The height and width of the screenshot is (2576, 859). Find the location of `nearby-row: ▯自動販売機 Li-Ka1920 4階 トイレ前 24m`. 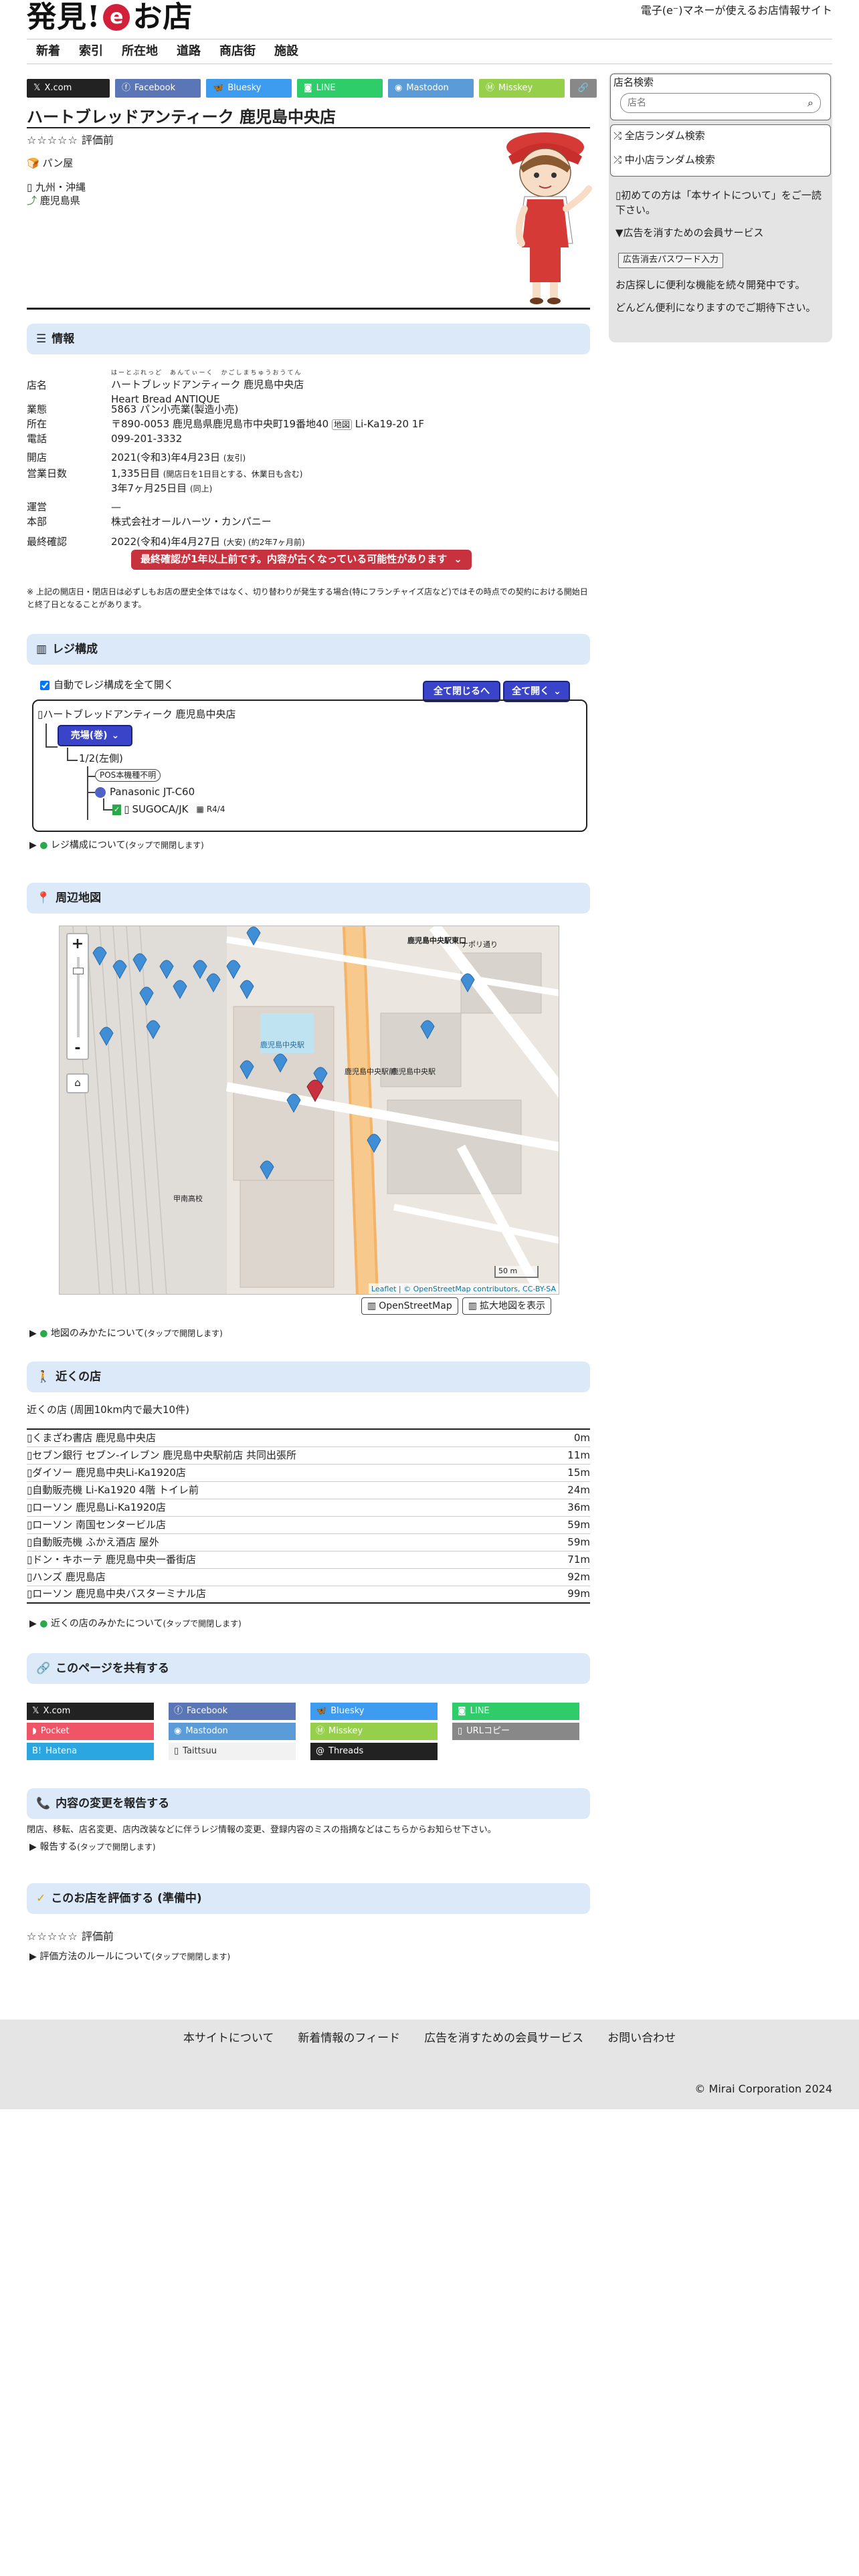

nearby-row: ▯自動販売機 Li-Ka1920 4階 トイレ前 24m is located at coordinates (308, 1491).